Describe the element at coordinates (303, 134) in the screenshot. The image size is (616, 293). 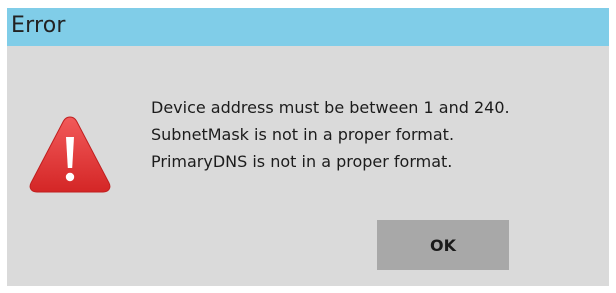
I see `message-line: SubnetMask is not in a proper format.` at that location.